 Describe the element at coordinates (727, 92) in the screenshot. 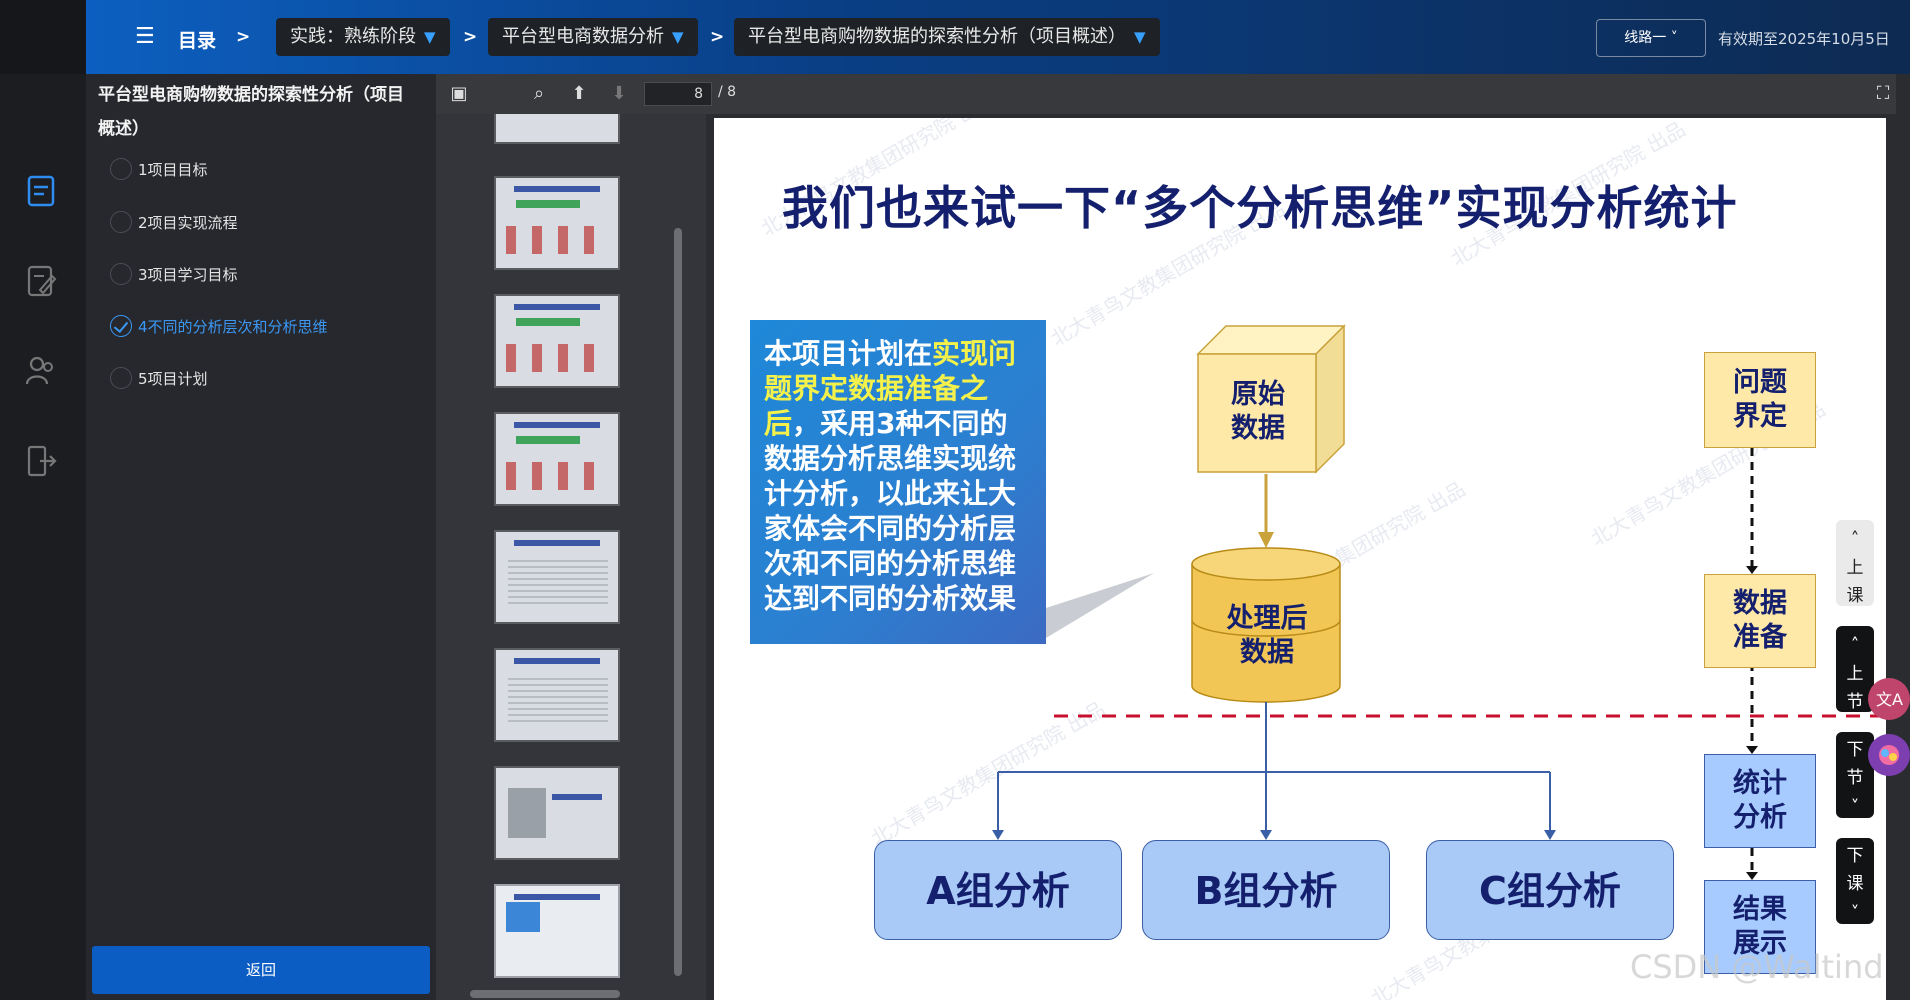

I see `page-total: / 8` at that location.